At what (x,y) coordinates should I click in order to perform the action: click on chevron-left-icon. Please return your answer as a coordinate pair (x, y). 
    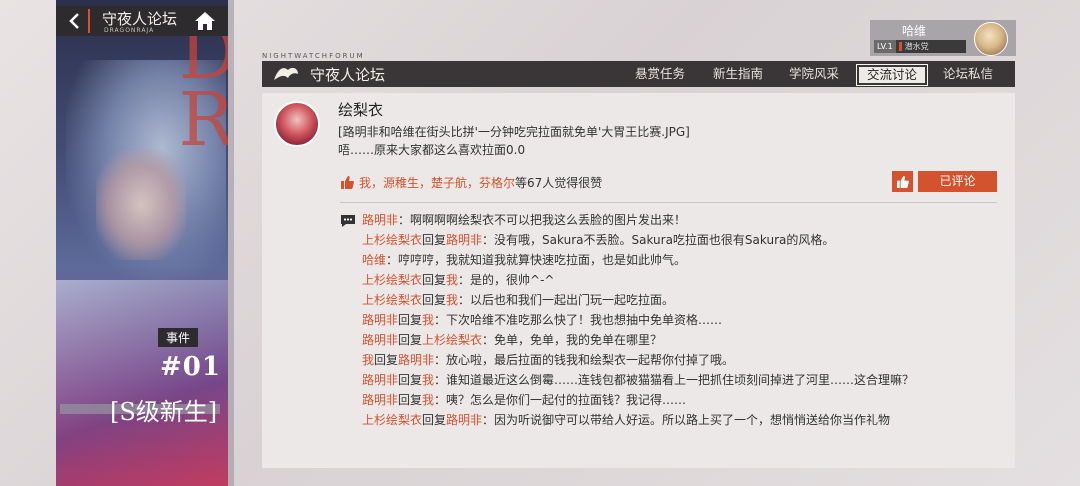
    Looking at the image, I should click on (74, 21).